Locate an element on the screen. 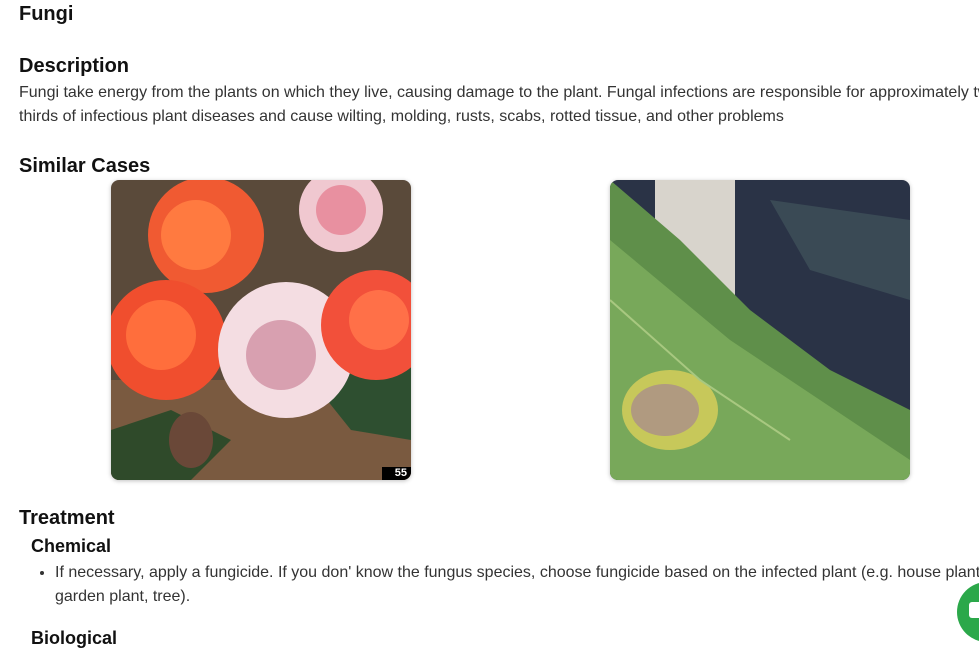  similar-case-image-roses: 55 is located at coordinates (261, 330).